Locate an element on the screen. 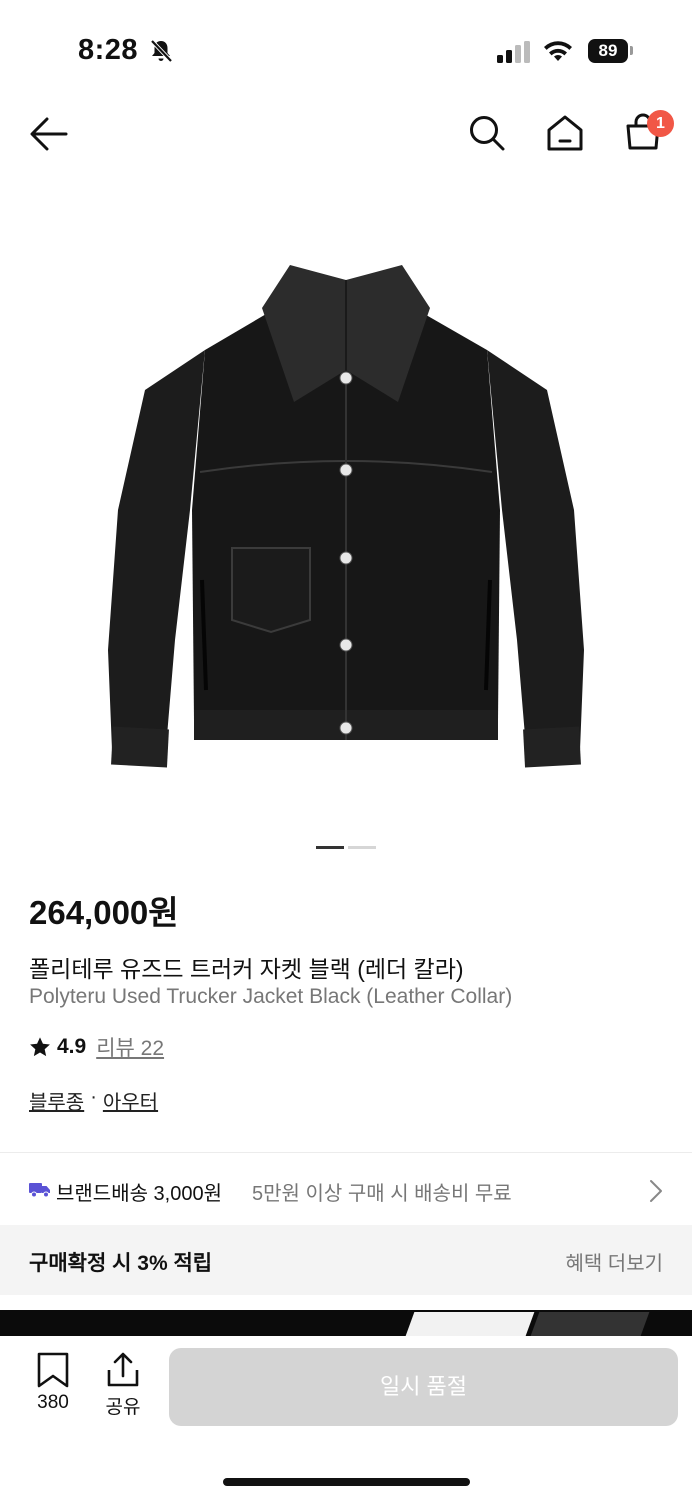  bookmark-icon is located at coordinates (53, 1370).